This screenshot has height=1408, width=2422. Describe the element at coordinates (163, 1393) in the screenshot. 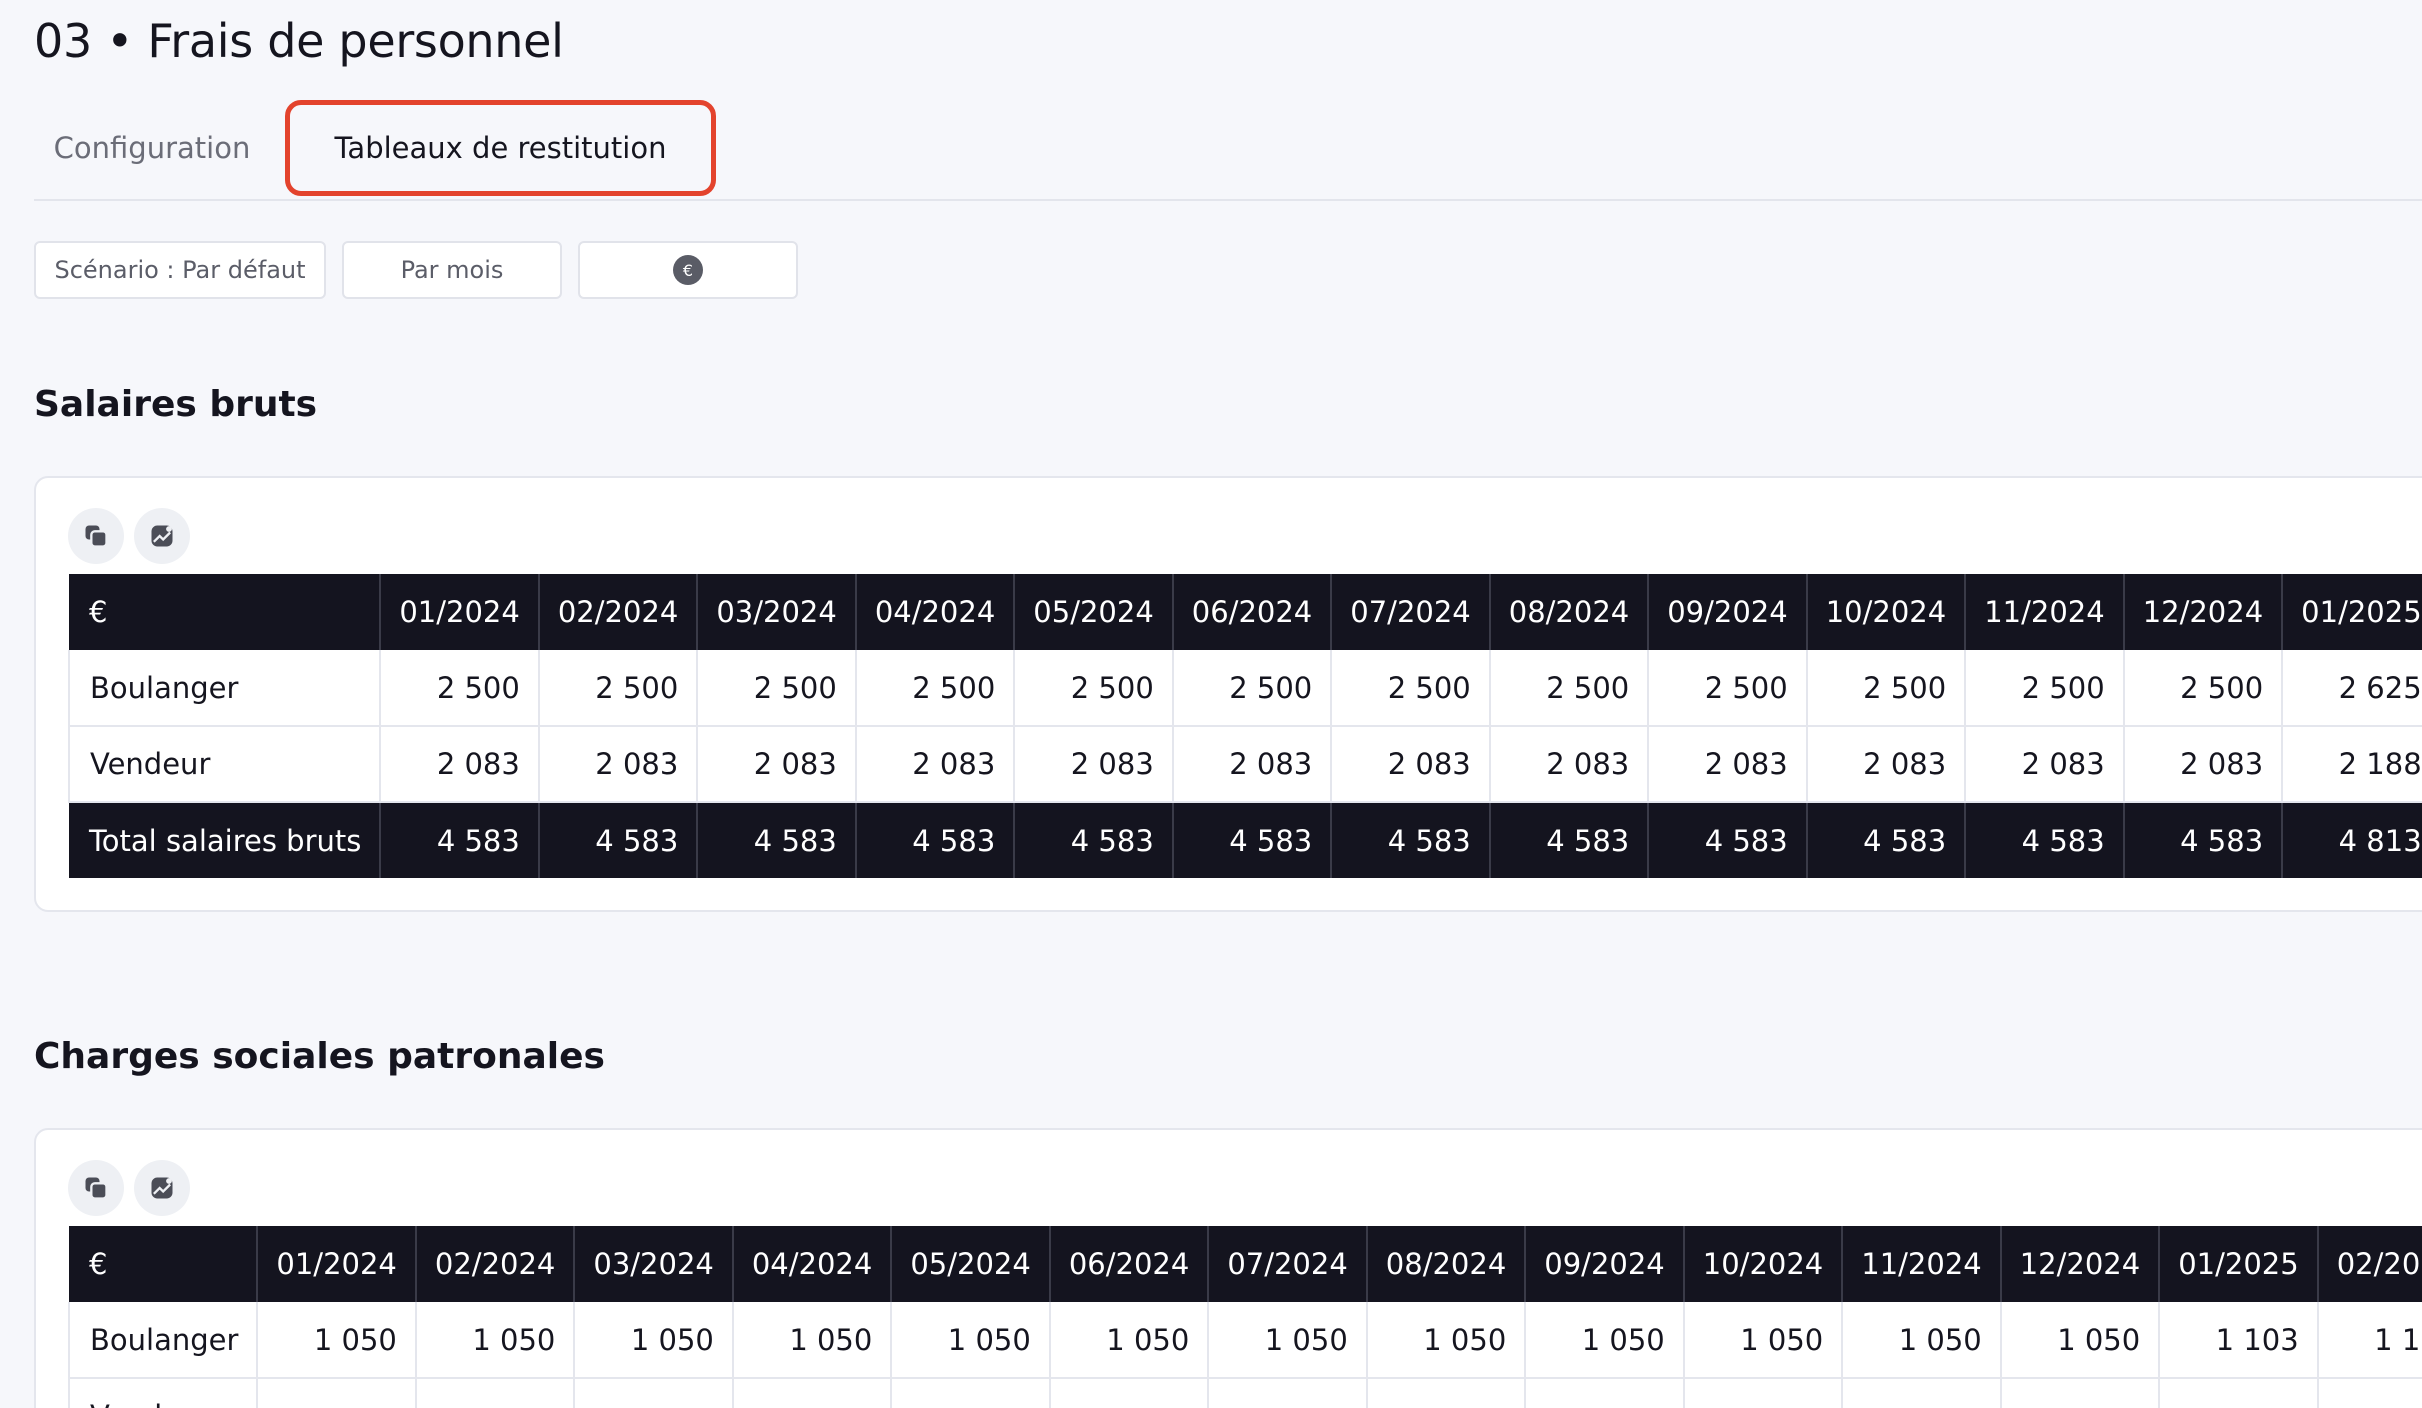

I see `row-label: Vendeur` at that location.